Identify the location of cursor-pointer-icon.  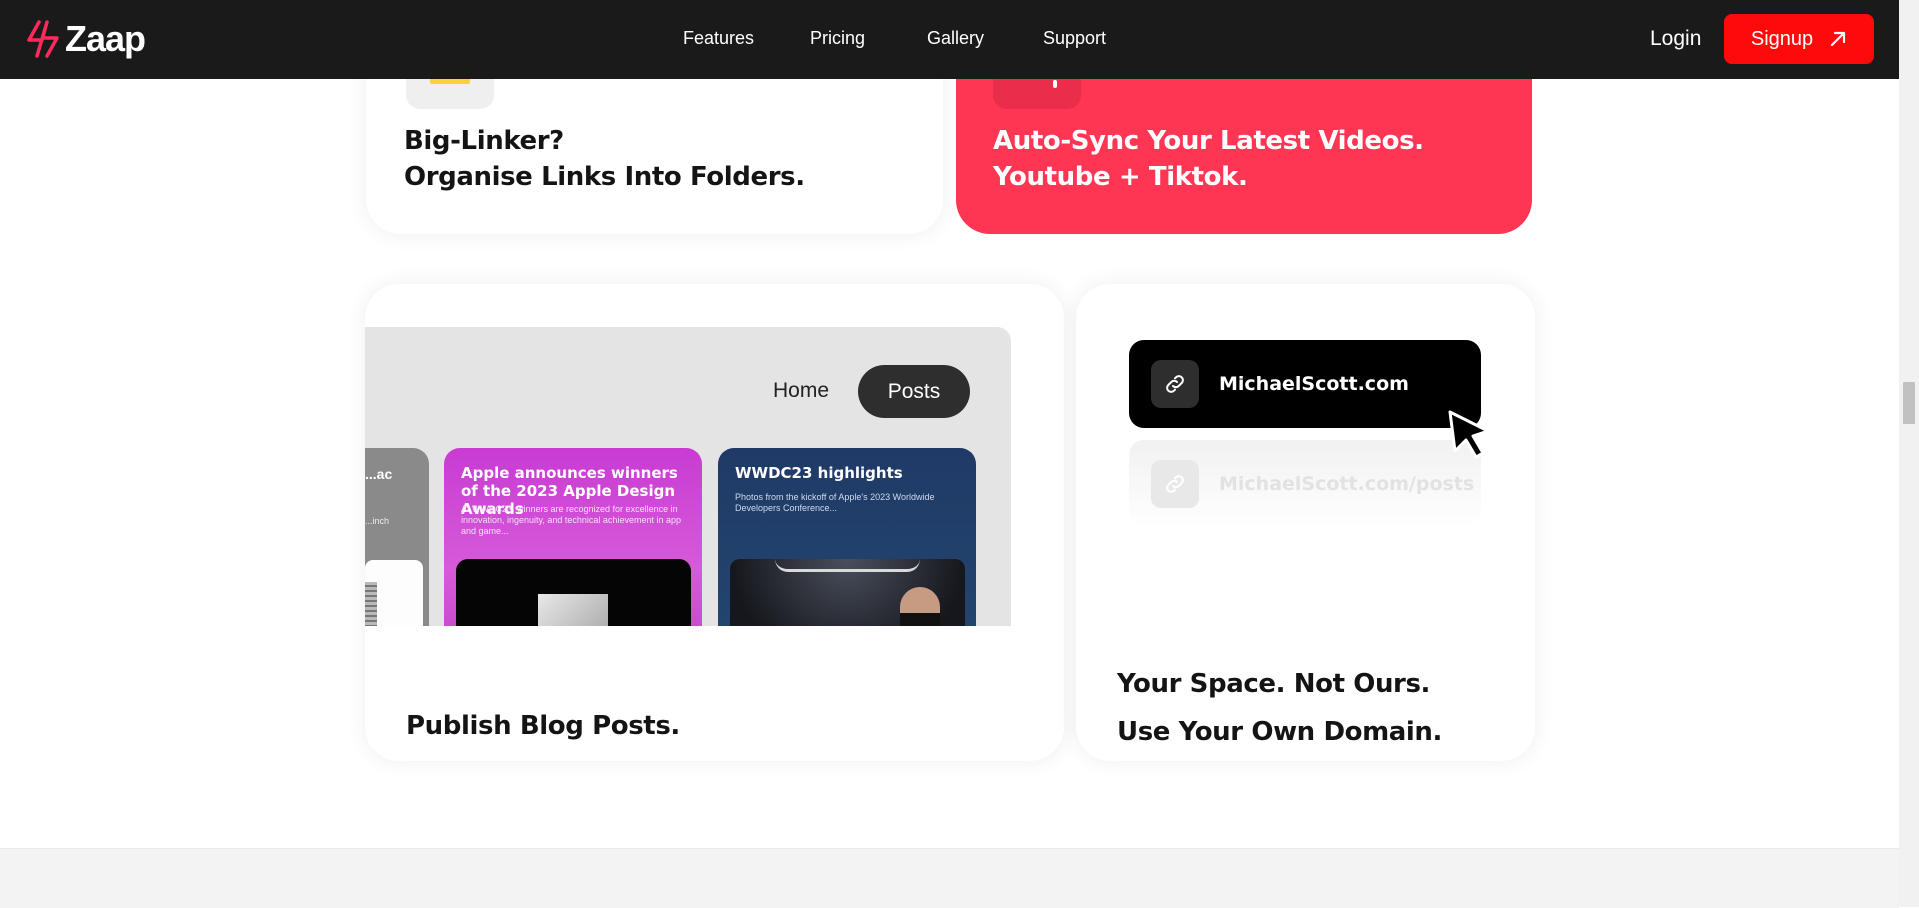
(1469, 434).